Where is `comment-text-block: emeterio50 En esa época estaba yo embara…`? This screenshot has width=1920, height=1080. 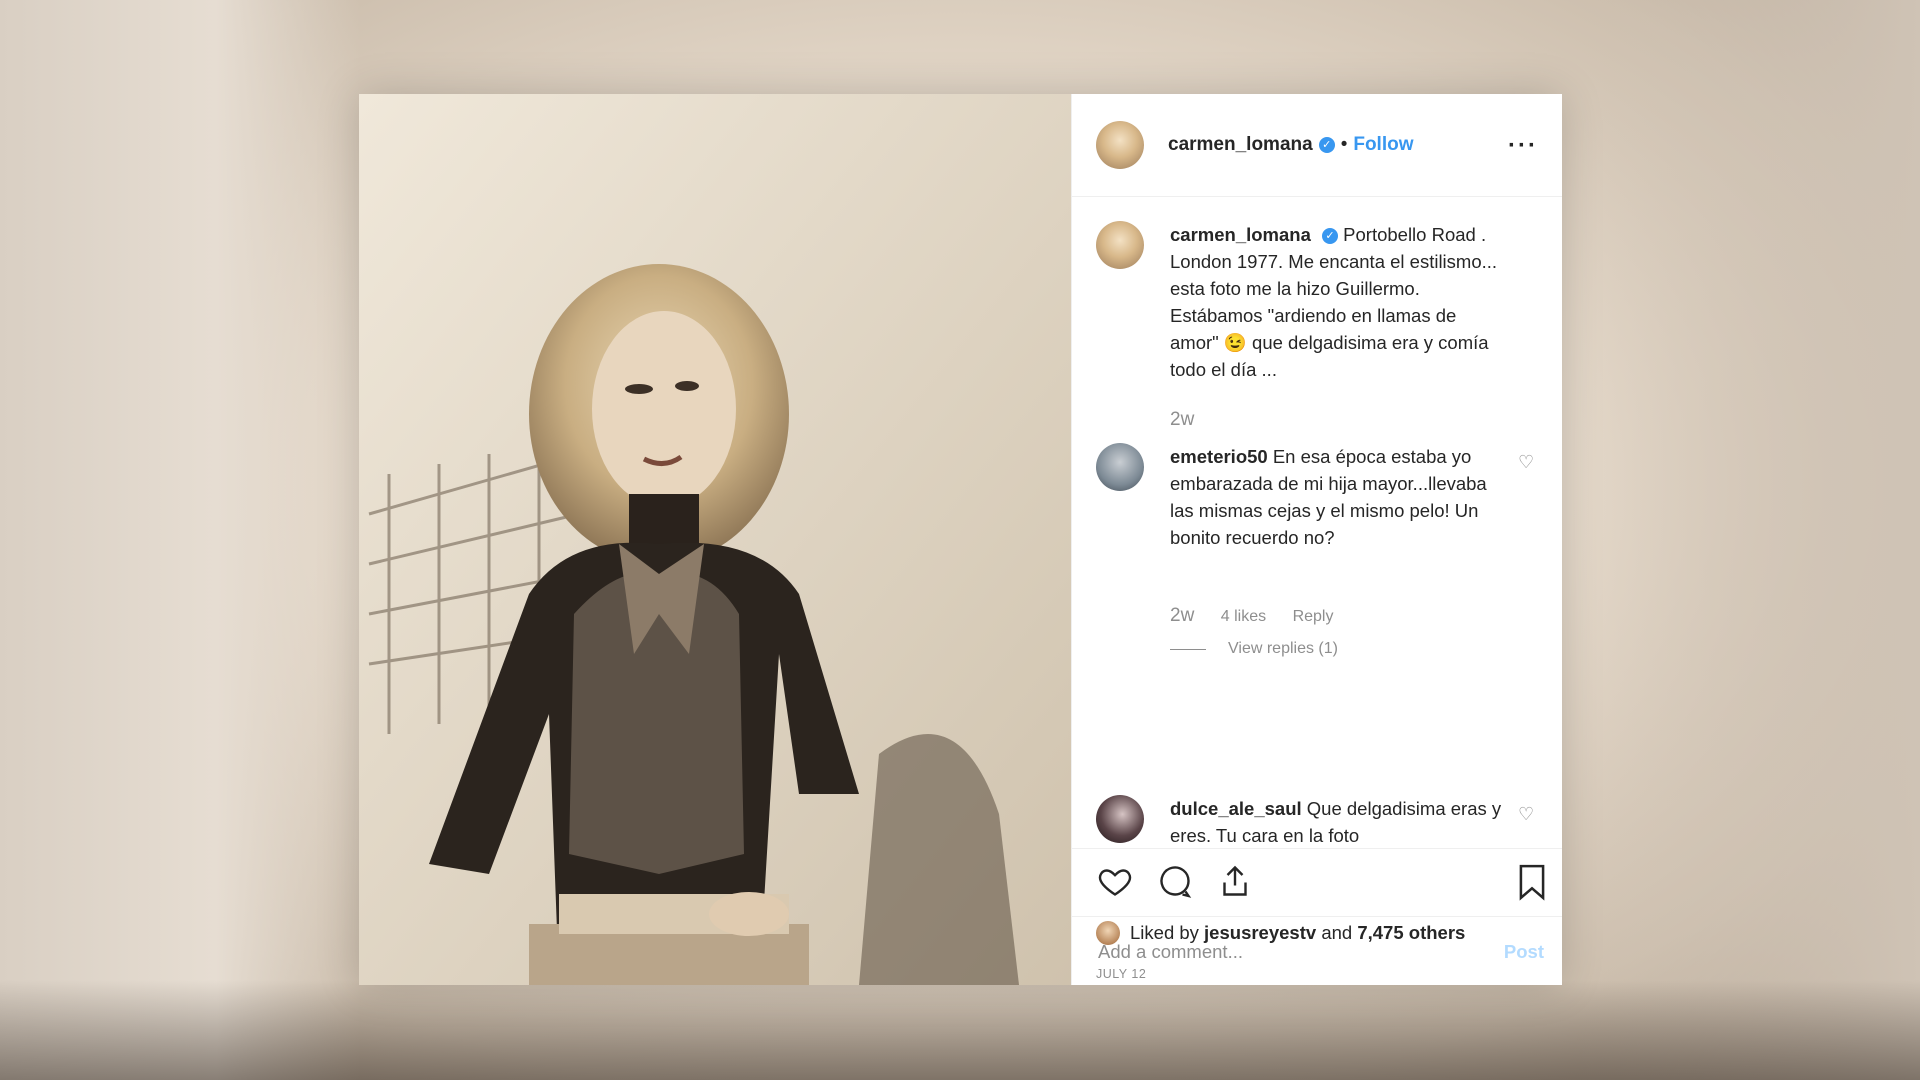
comment-text-block: emeterio50 En esa época estaba yo embara… is located at coordinates (1340, 497).